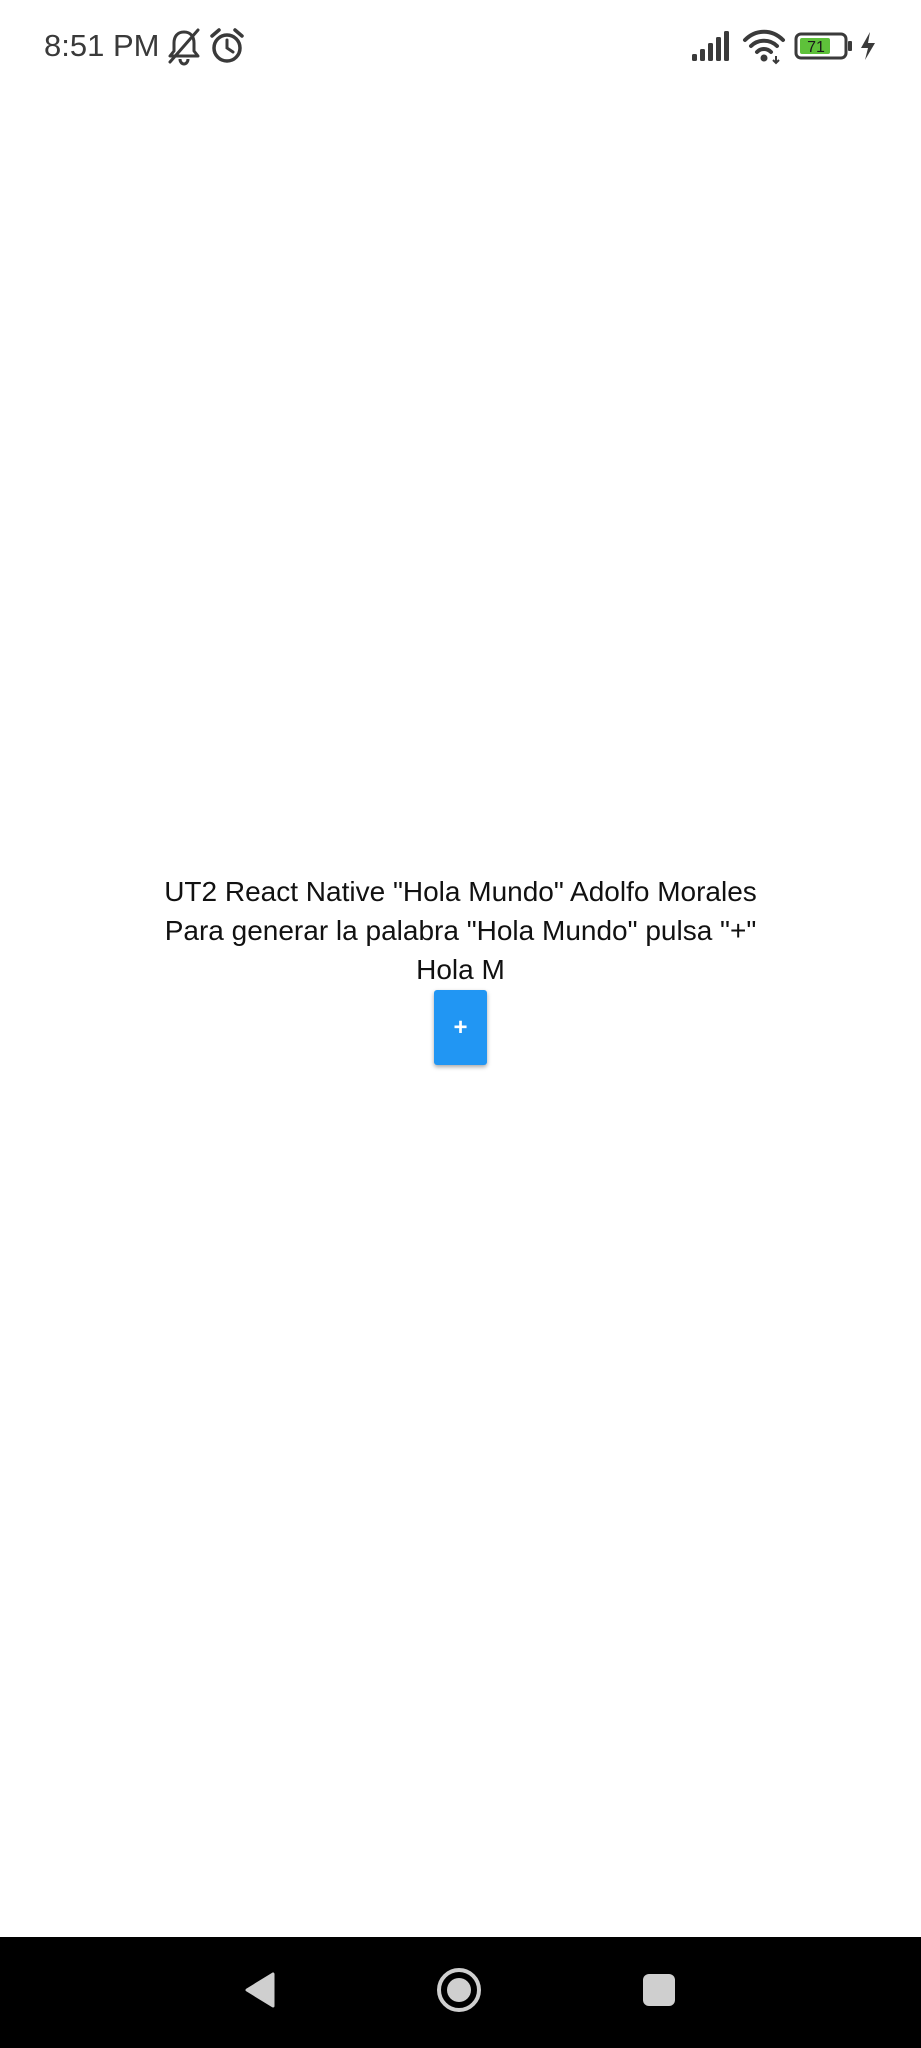  What do you see at coordinates (868, 46) in the screenshot?
I see `charging-icon` at bounding box center [868, 46].